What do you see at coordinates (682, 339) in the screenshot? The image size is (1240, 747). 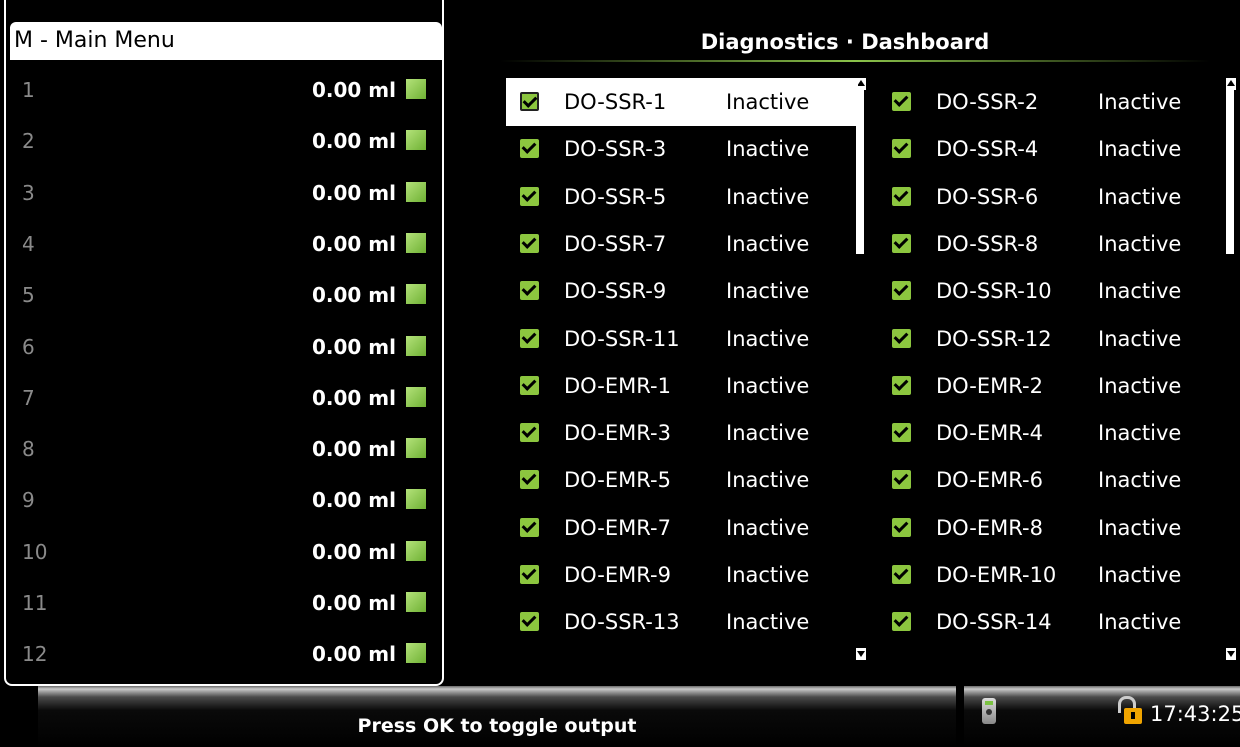 I see `output-item: DO-SSR-11 Inactive` at bounding box center [682, 339].